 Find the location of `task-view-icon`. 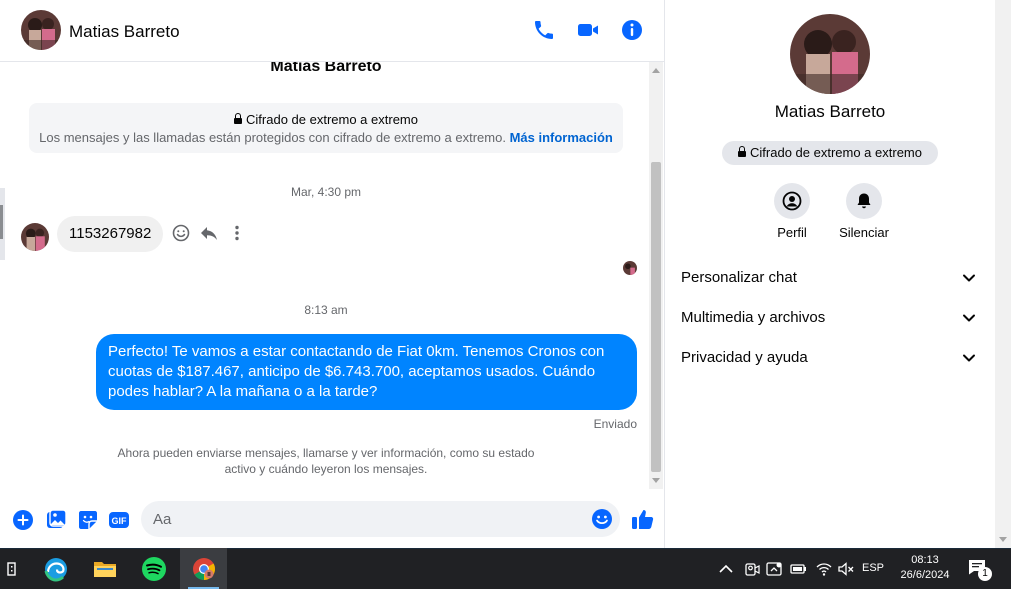

task-view-icon is located at coordinates (11, 568).